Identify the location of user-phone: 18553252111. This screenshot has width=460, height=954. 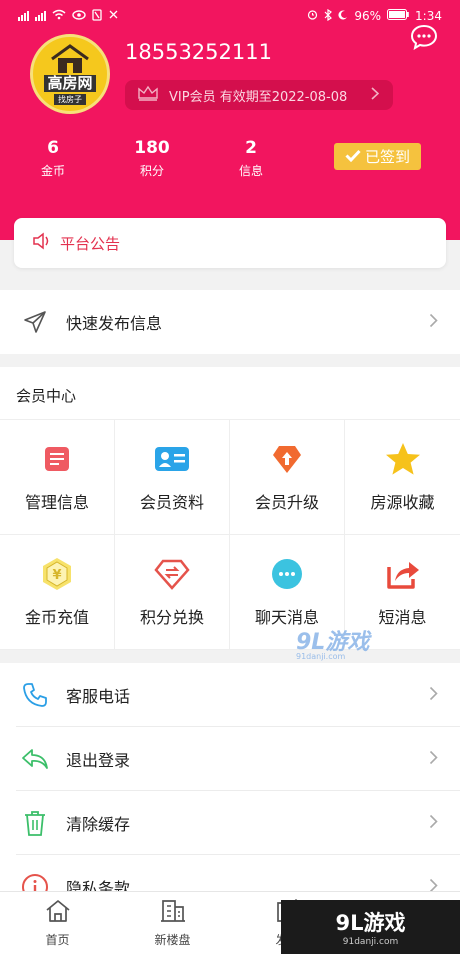
(198, 52).